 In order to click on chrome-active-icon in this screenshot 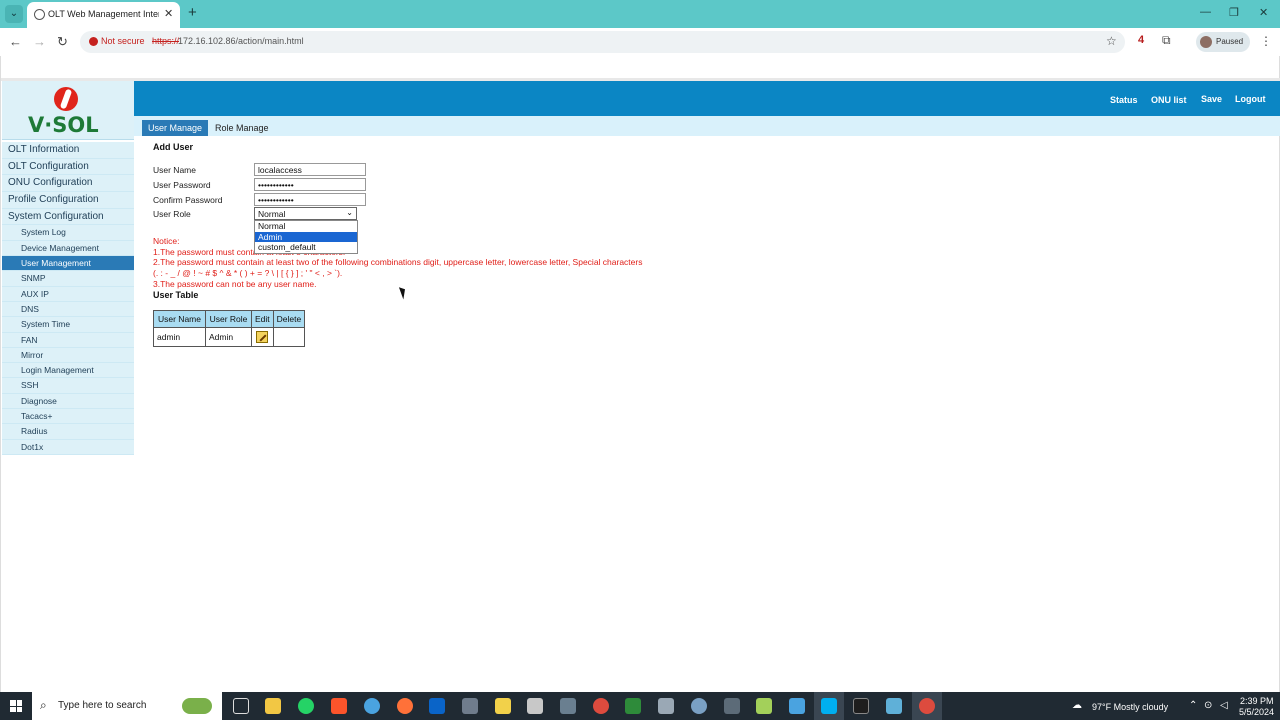, I will do `click(927, 706)`.